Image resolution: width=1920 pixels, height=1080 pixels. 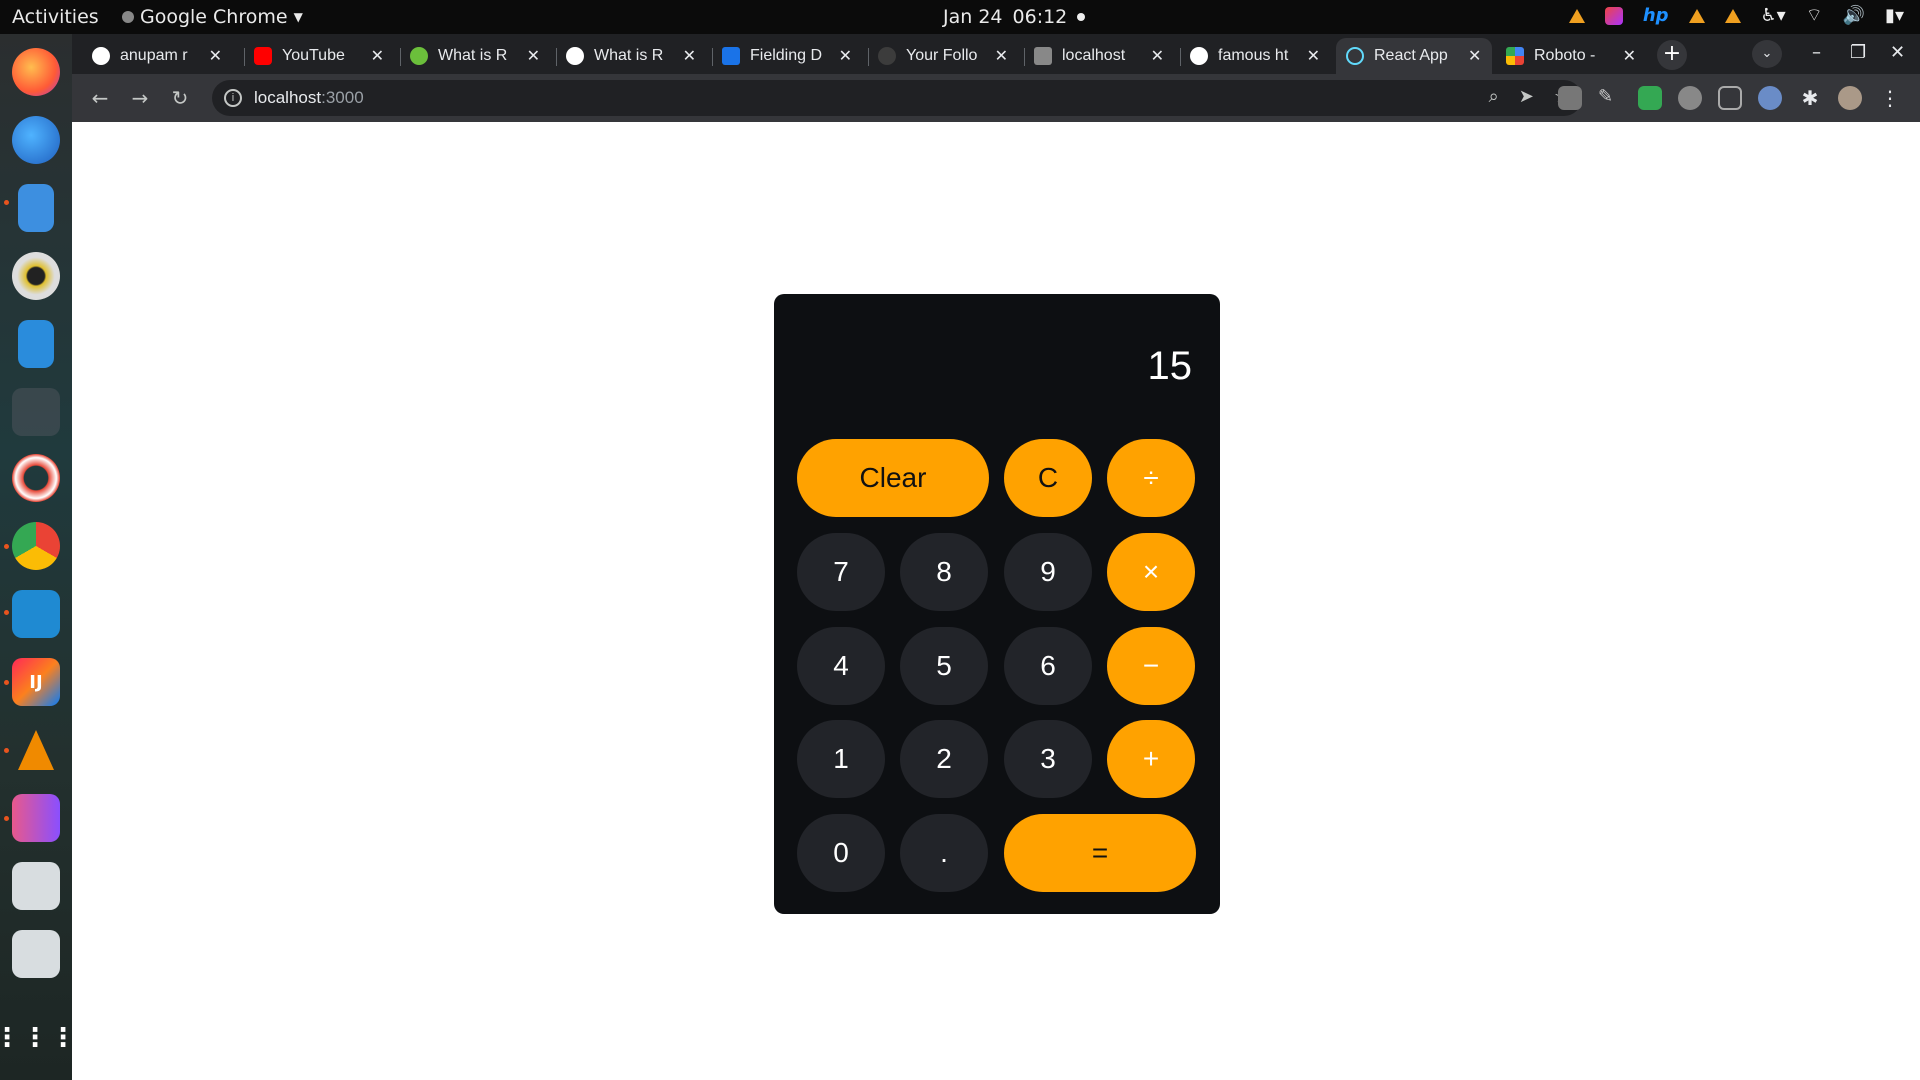 I want to click on firefox-icon, so click(x=36, y=72).